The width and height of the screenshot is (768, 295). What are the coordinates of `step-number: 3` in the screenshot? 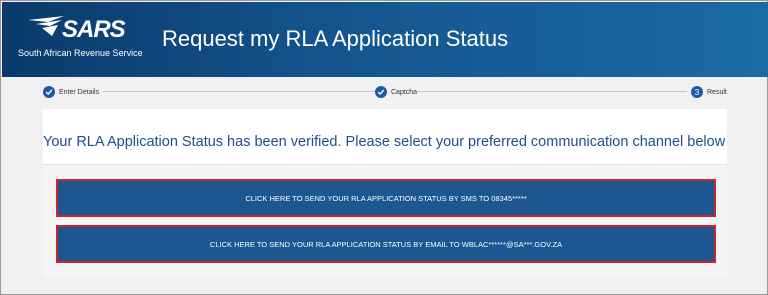 It's located at (697, 92).